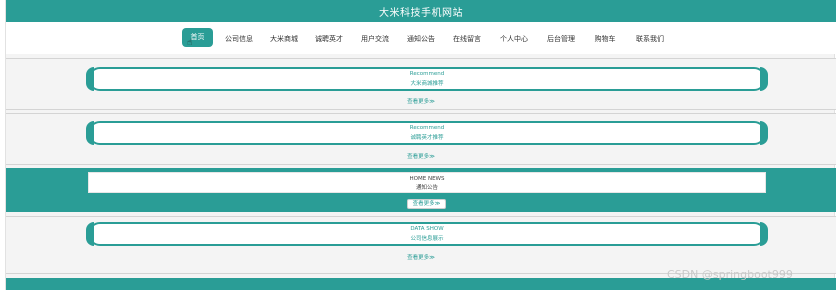  Describe the element at coordinates (426, 188) in the screenshot. I see `section-title-cn: 通知公告` at that location.